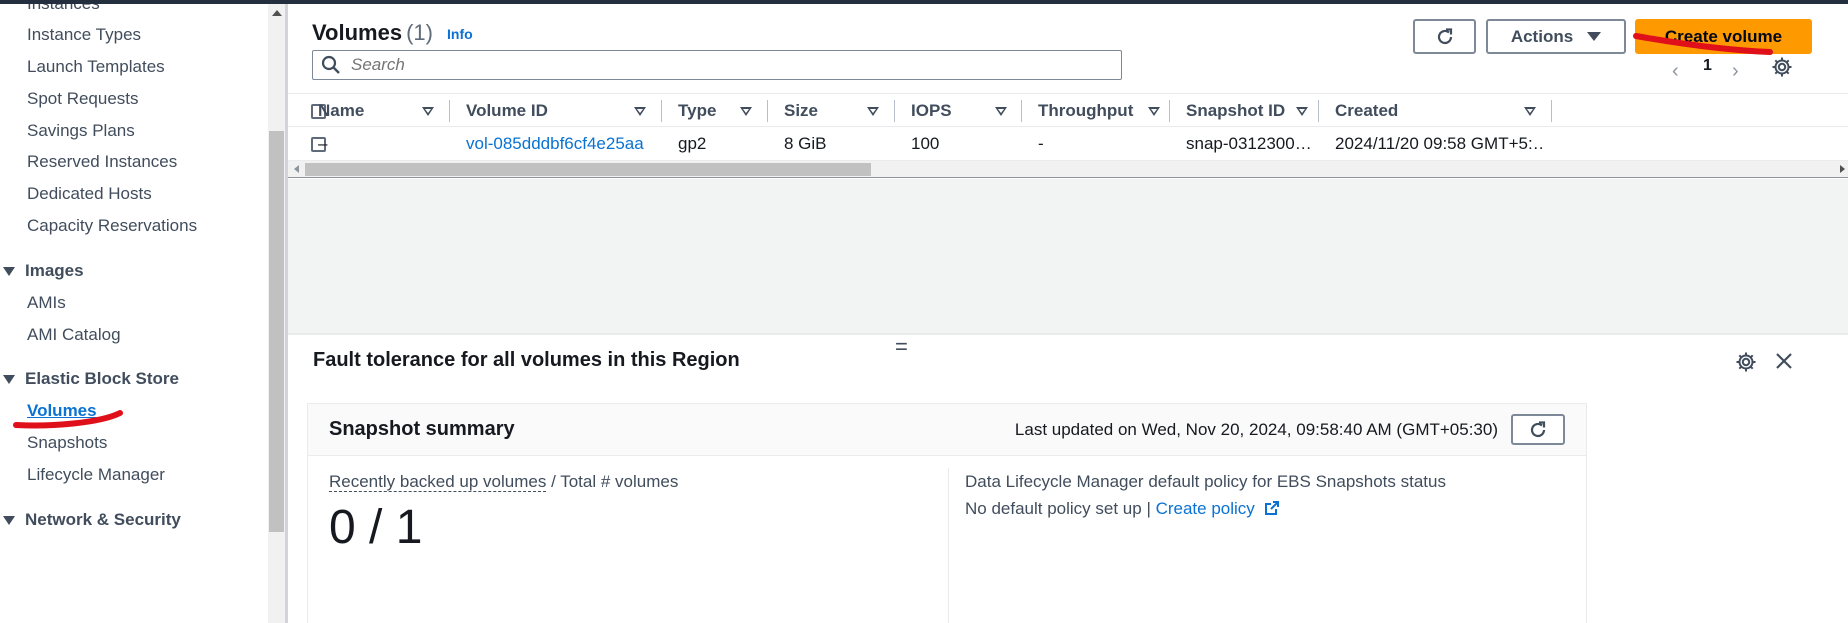  I want to click on resize-handle-icon: =, so click(901, 347).